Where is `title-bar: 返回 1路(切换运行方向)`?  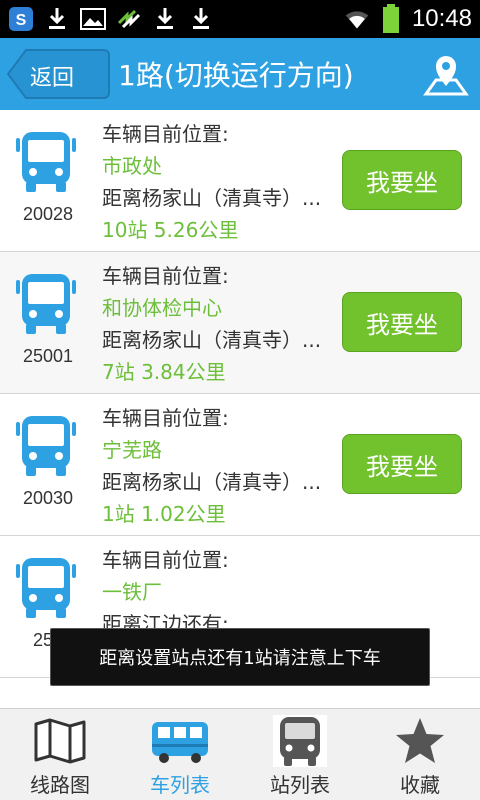 title-bar: 返回 1路(切换运行方向) is located at coordinates (240, 74).